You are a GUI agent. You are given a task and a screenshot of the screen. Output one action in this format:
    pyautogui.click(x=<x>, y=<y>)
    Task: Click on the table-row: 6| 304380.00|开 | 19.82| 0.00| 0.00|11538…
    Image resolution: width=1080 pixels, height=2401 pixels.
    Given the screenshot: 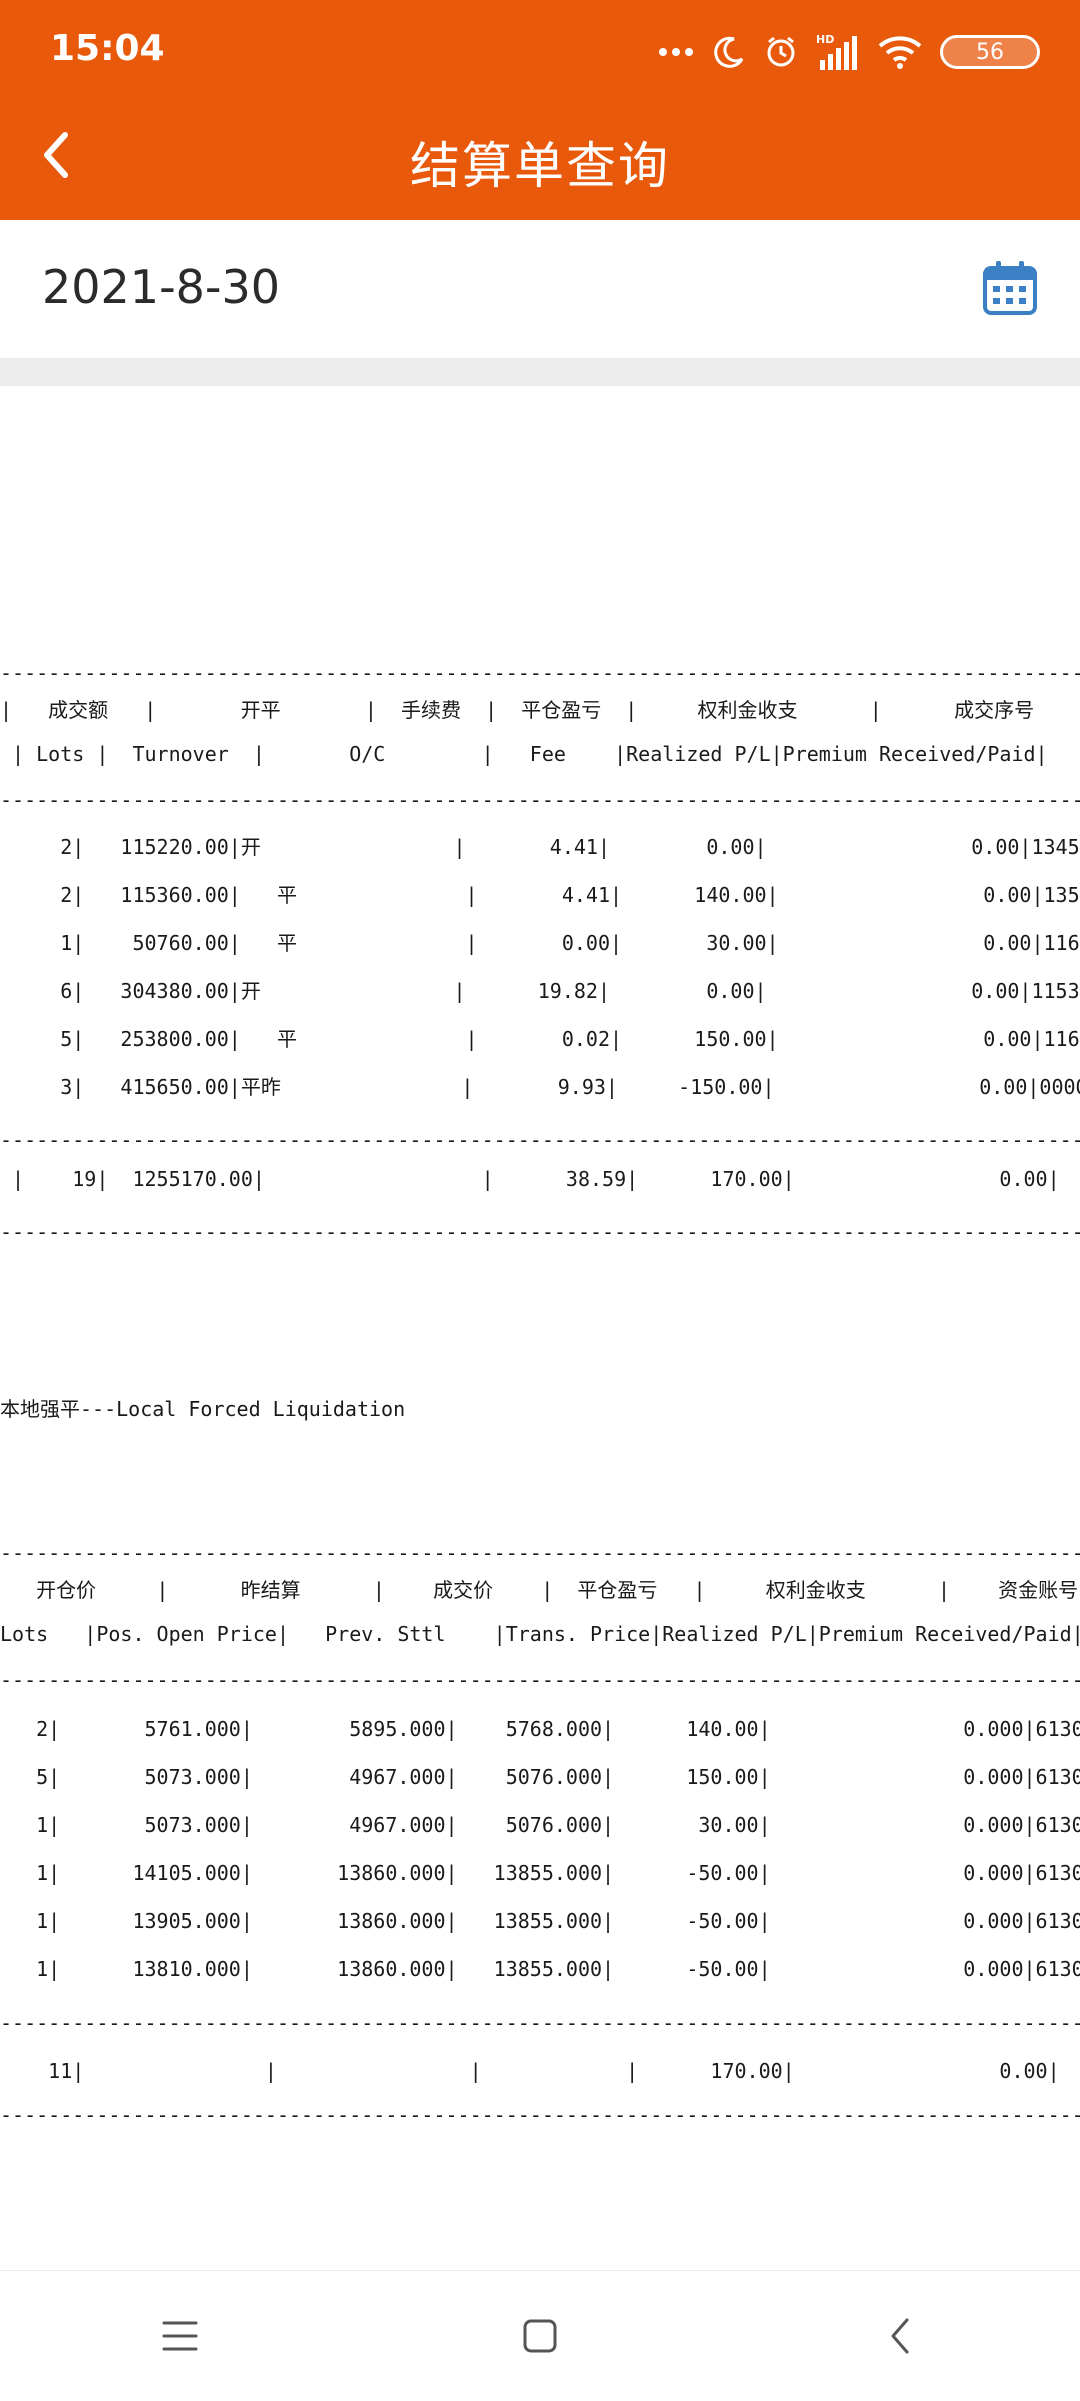 What is the action you would take?
    pyautogui.click(x=540, y=991)
    